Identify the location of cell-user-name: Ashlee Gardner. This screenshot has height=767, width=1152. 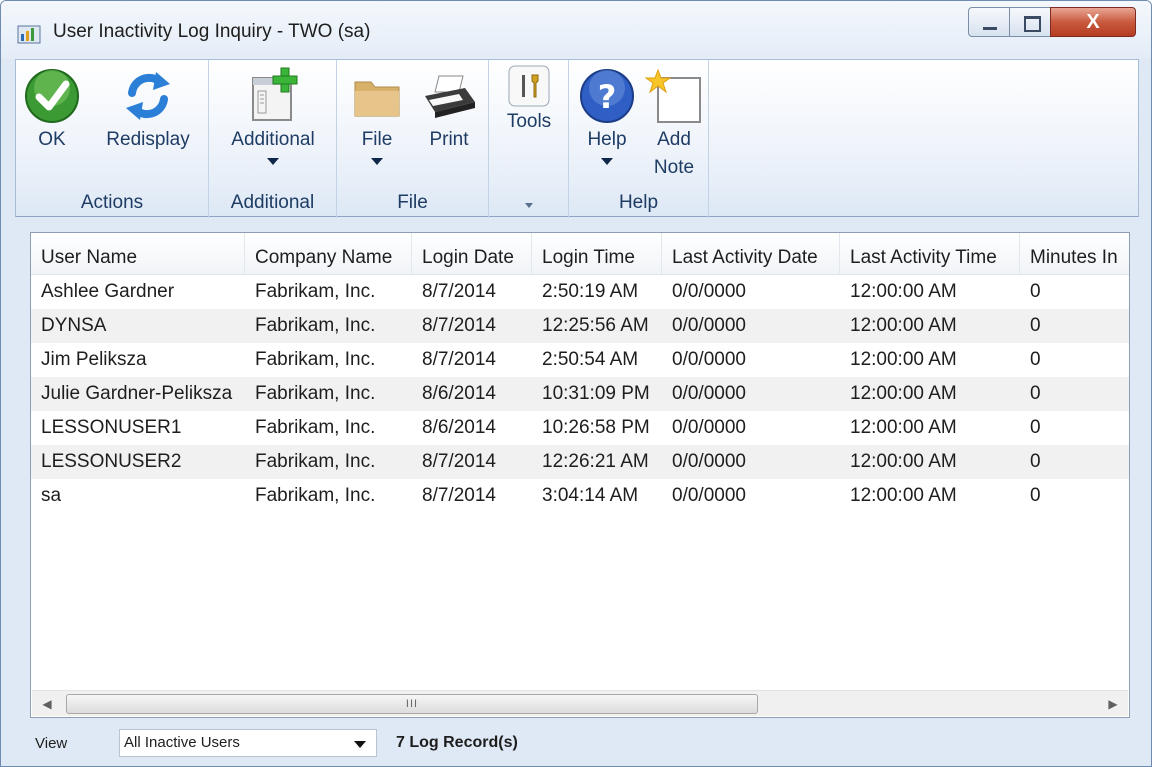
(108, 291).